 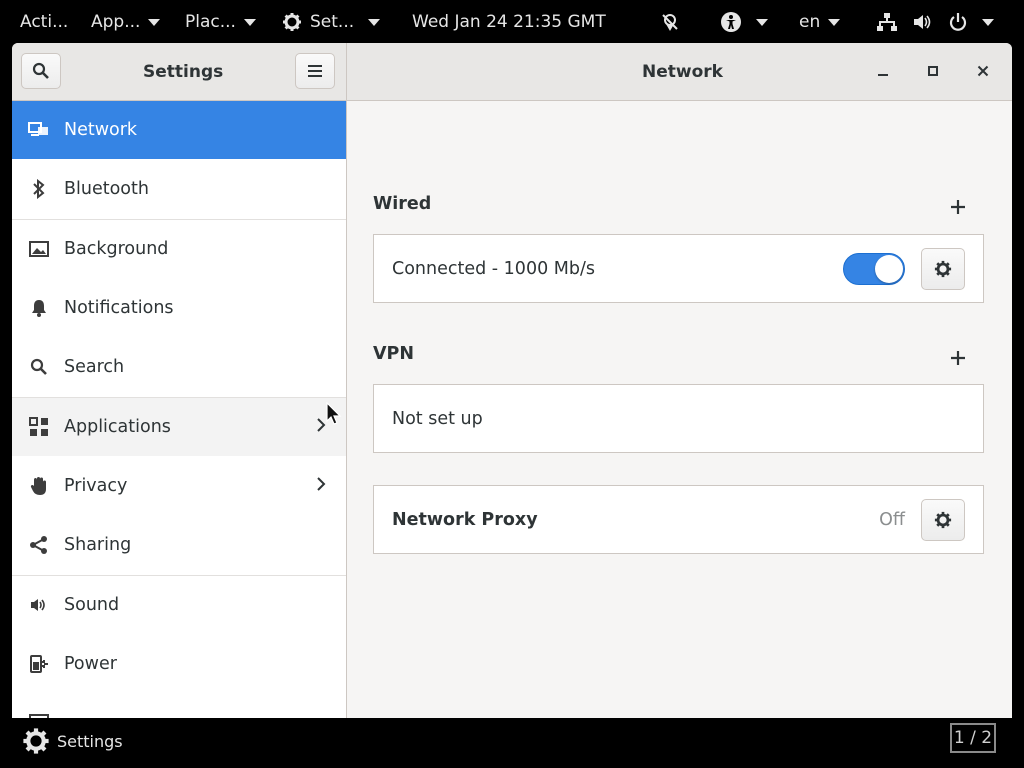 I want to click on sidebar-item-sharing: Sharing, so click(x=179, y=545).